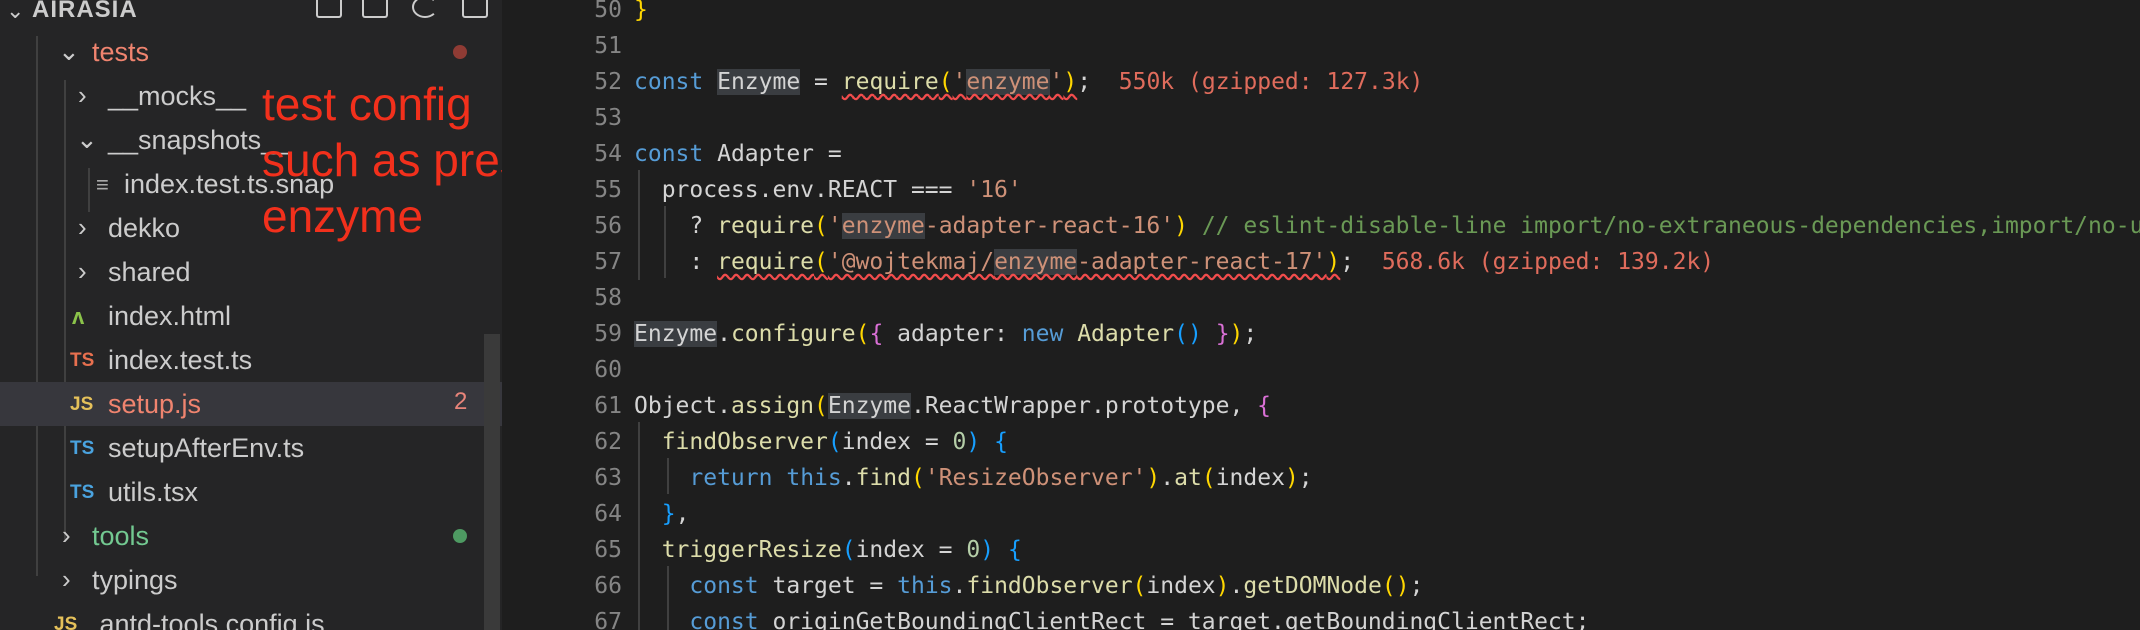  I want to click on import-size-hint: 550k (gzipped: 127.3k), so click(1271, 82).